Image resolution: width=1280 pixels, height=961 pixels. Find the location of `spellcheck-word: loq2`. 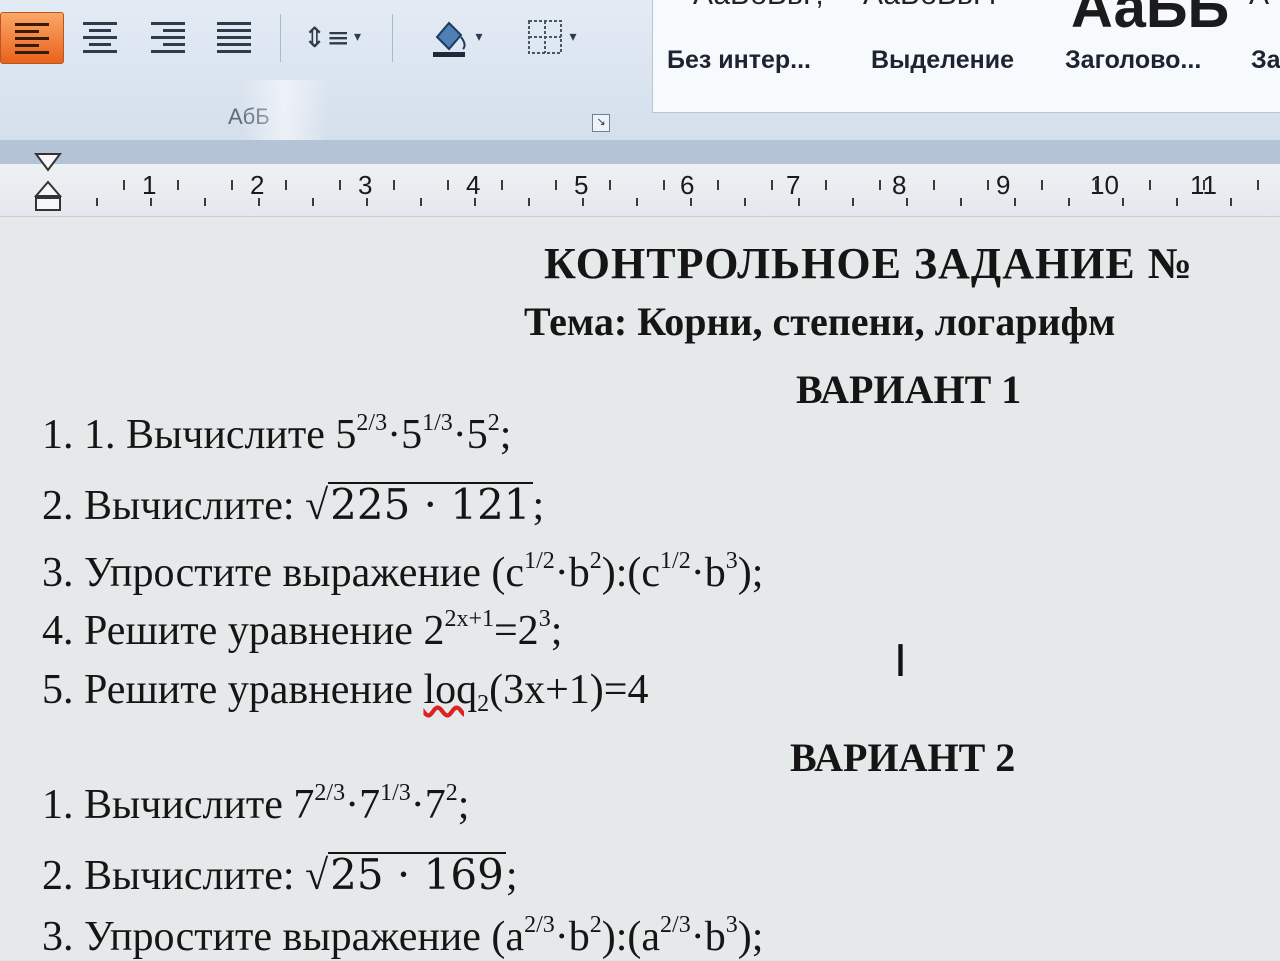

spellcheck-word: loq2 is located at coordinates (456, 692).